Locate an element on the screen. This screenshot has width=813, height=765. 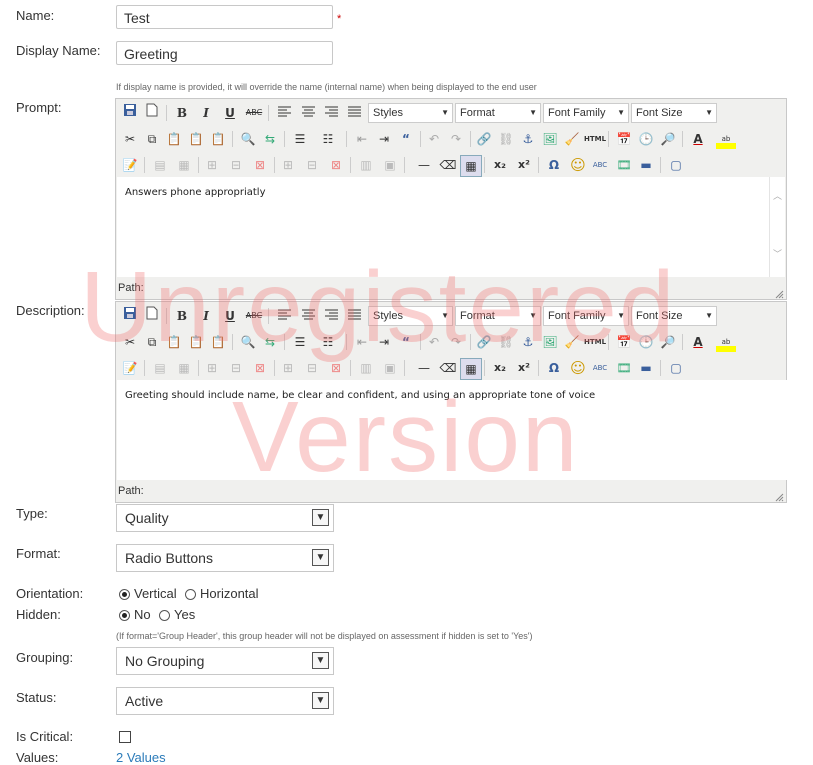
orientation-horizontal-radio is located at coordinates (190, 594).